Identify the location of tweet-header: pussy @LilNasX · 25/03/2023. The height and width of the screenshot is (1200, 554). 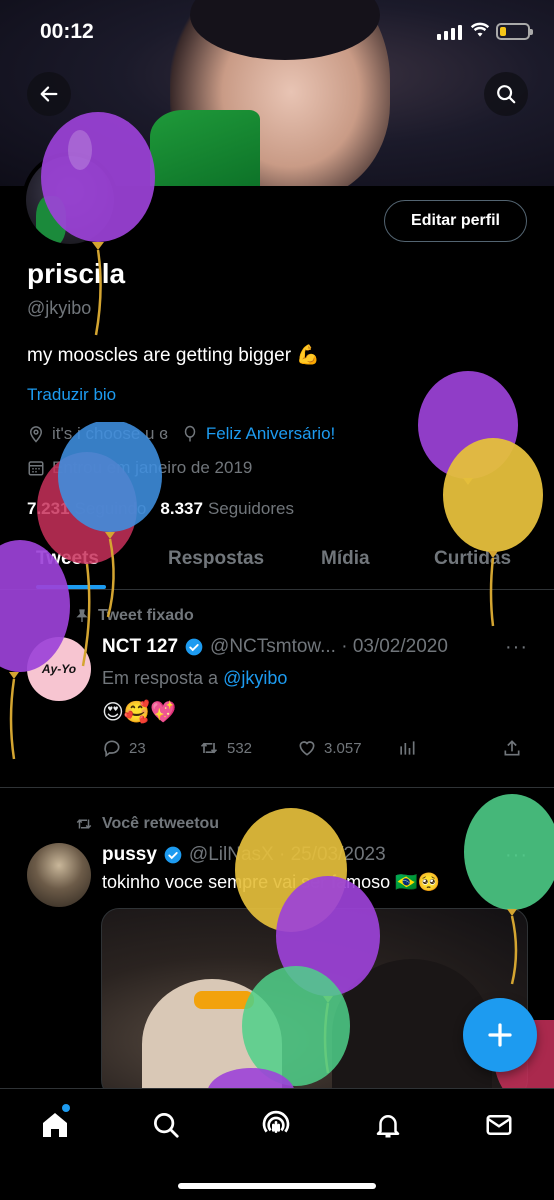
(244, 855).